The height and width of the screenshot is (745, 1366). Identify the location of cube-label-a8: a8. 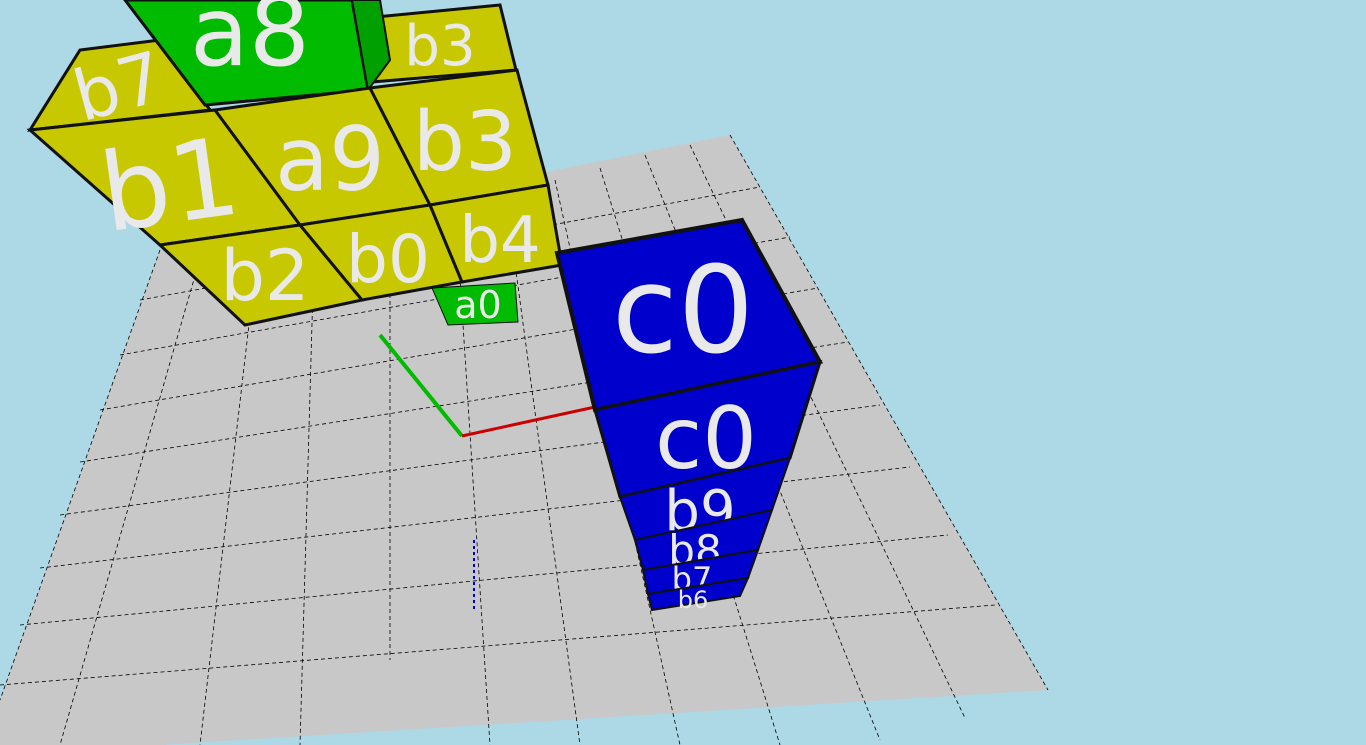
(250, 44).